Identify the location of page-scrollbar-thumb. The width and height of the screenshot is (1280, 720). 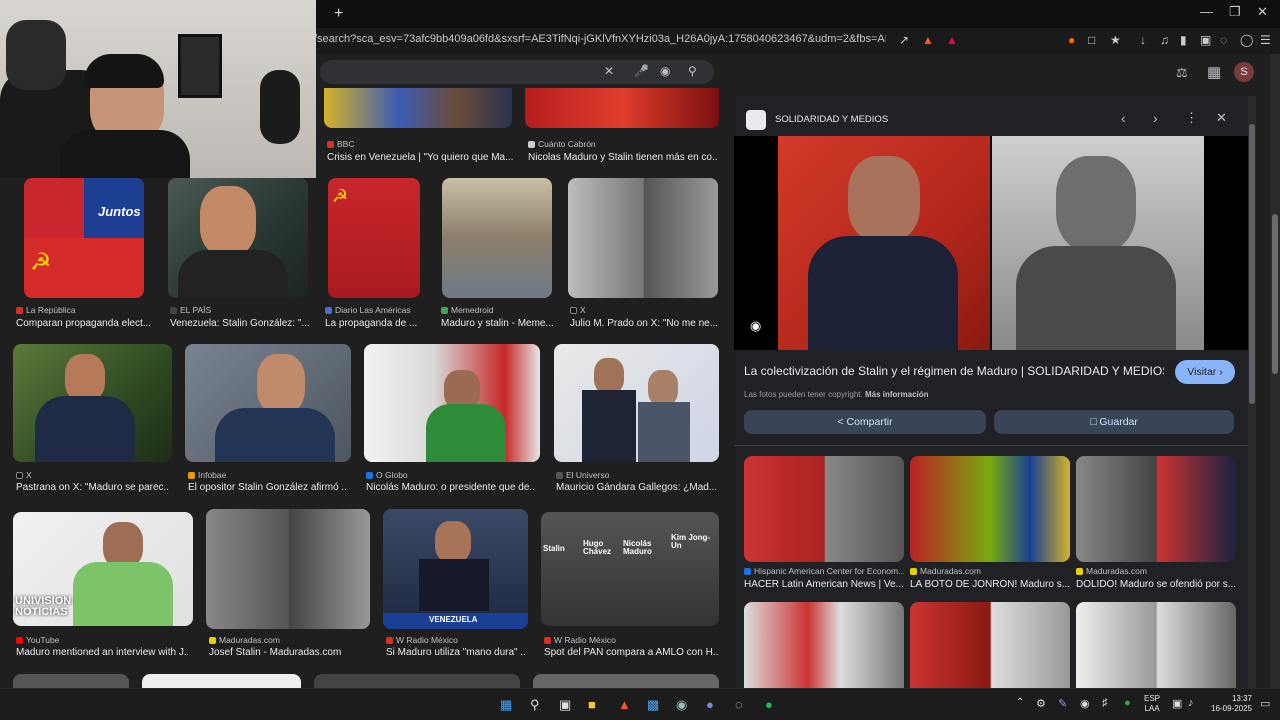
(1275, 294).